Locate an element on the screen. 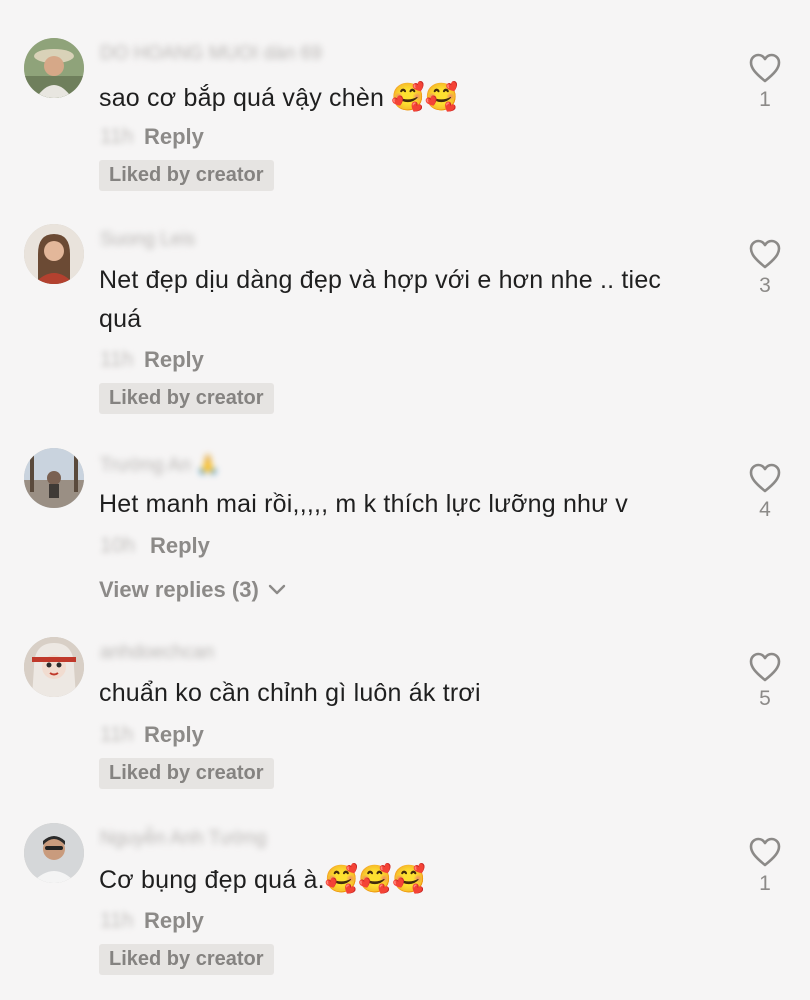  view-replies-label: View replies (3) is located at coordinates (179, 589).